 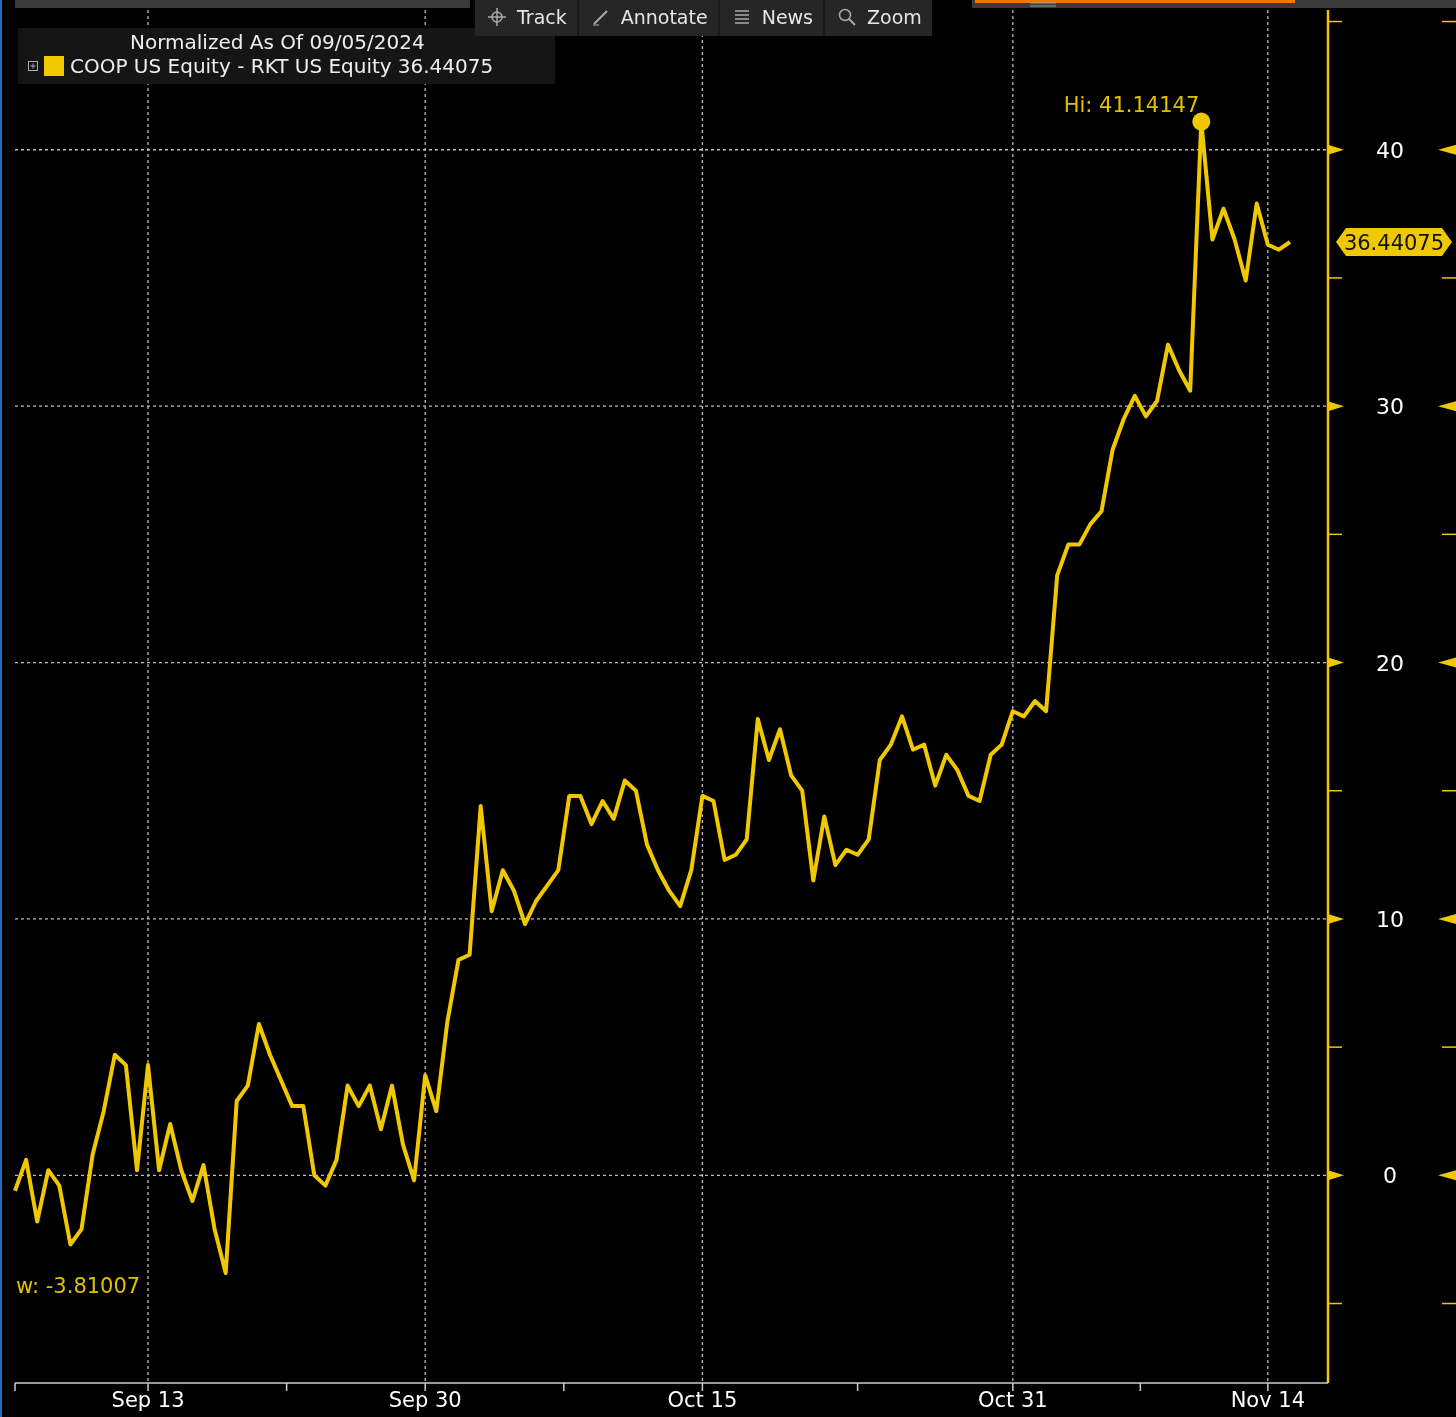 What do you see at coordinates (526, 18) in the screenshot?
I see `toolbar-button: Track` at bounding box center [526, 18].